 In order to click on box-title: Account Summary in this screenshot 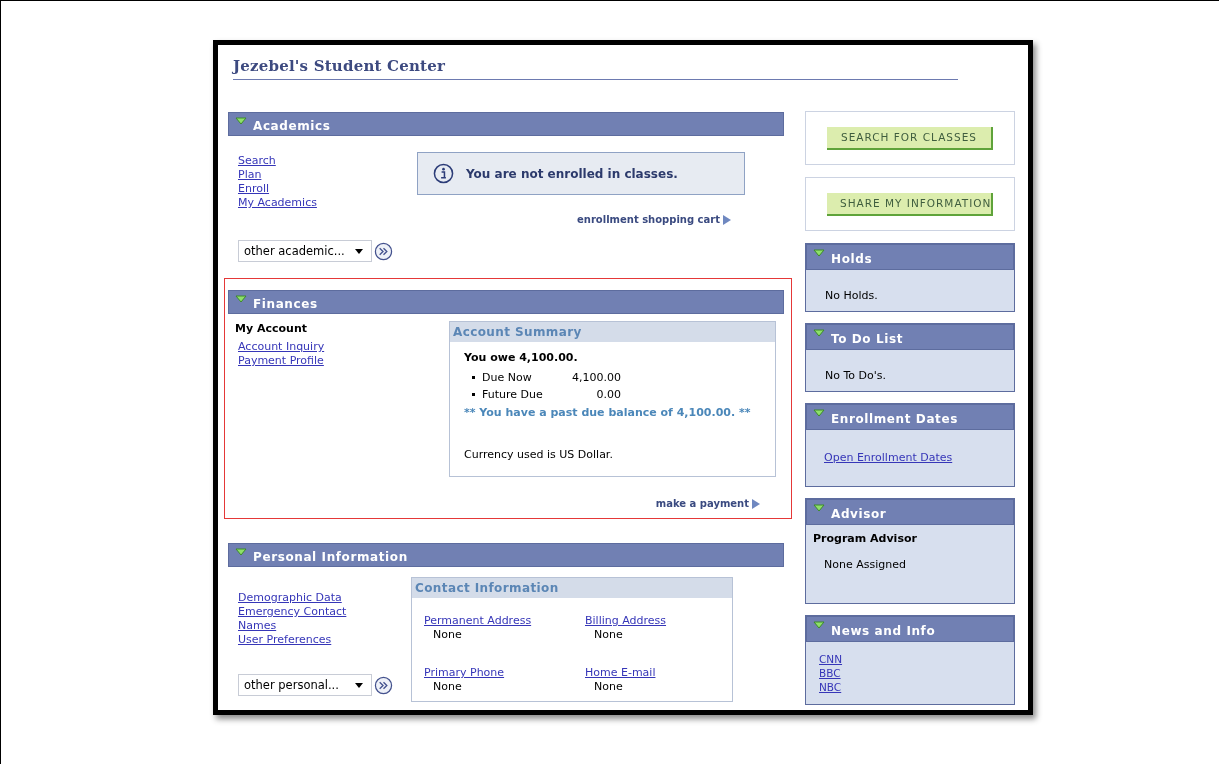, I will do `click(612, 332)`.